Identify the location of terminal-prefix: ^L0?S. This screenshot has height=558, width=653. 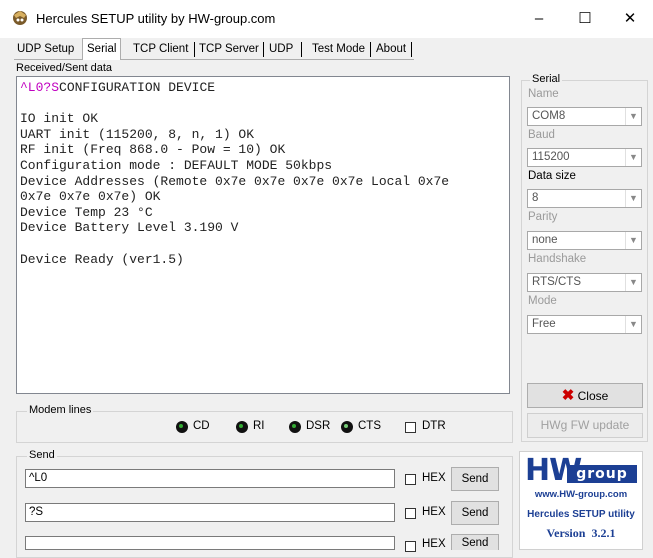
(40, 87).